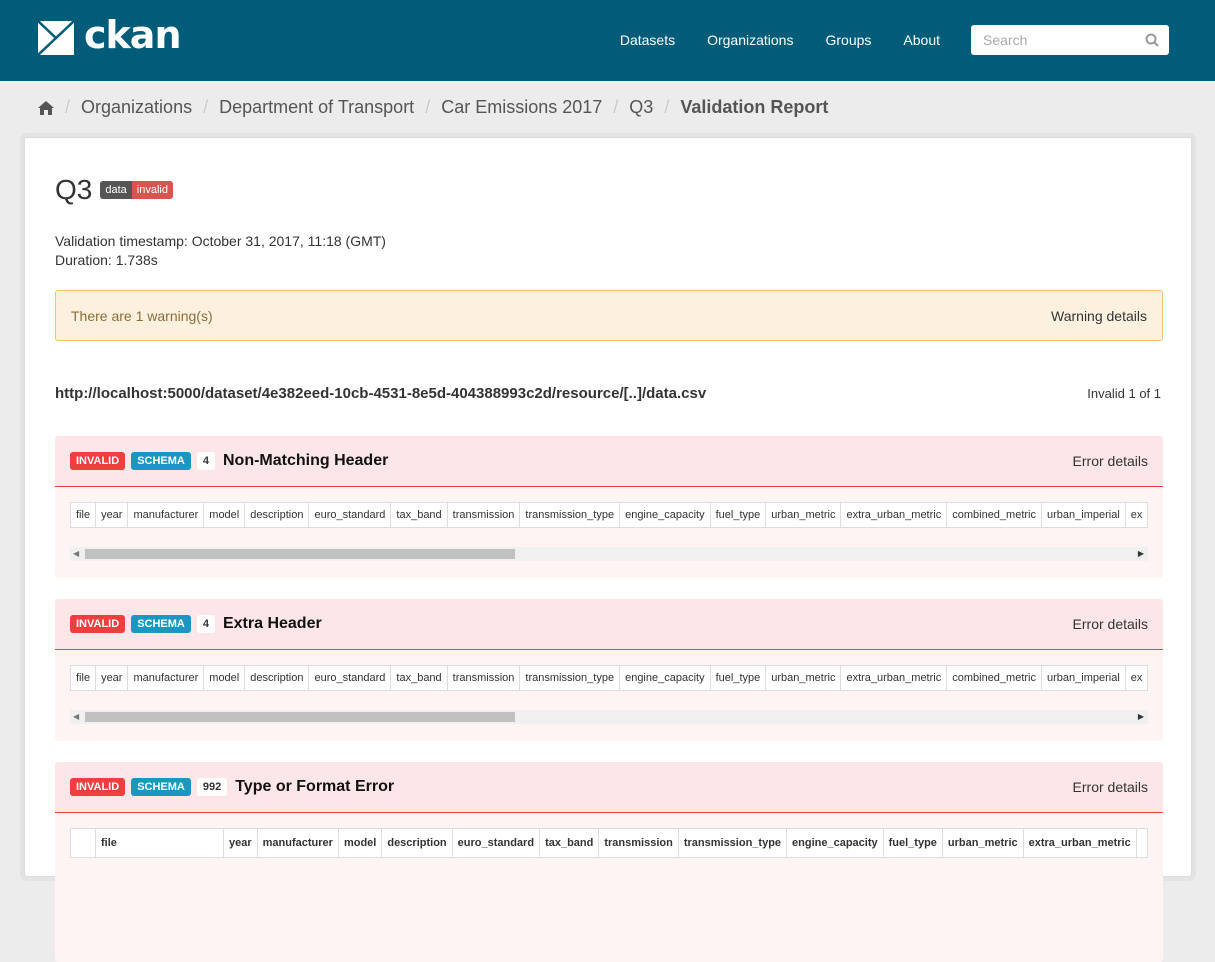 This screenshot has height=962, width=1215. Describe the element at coordinates (74, 189) in the screenshot. I see `page-title: Q3` at that location.